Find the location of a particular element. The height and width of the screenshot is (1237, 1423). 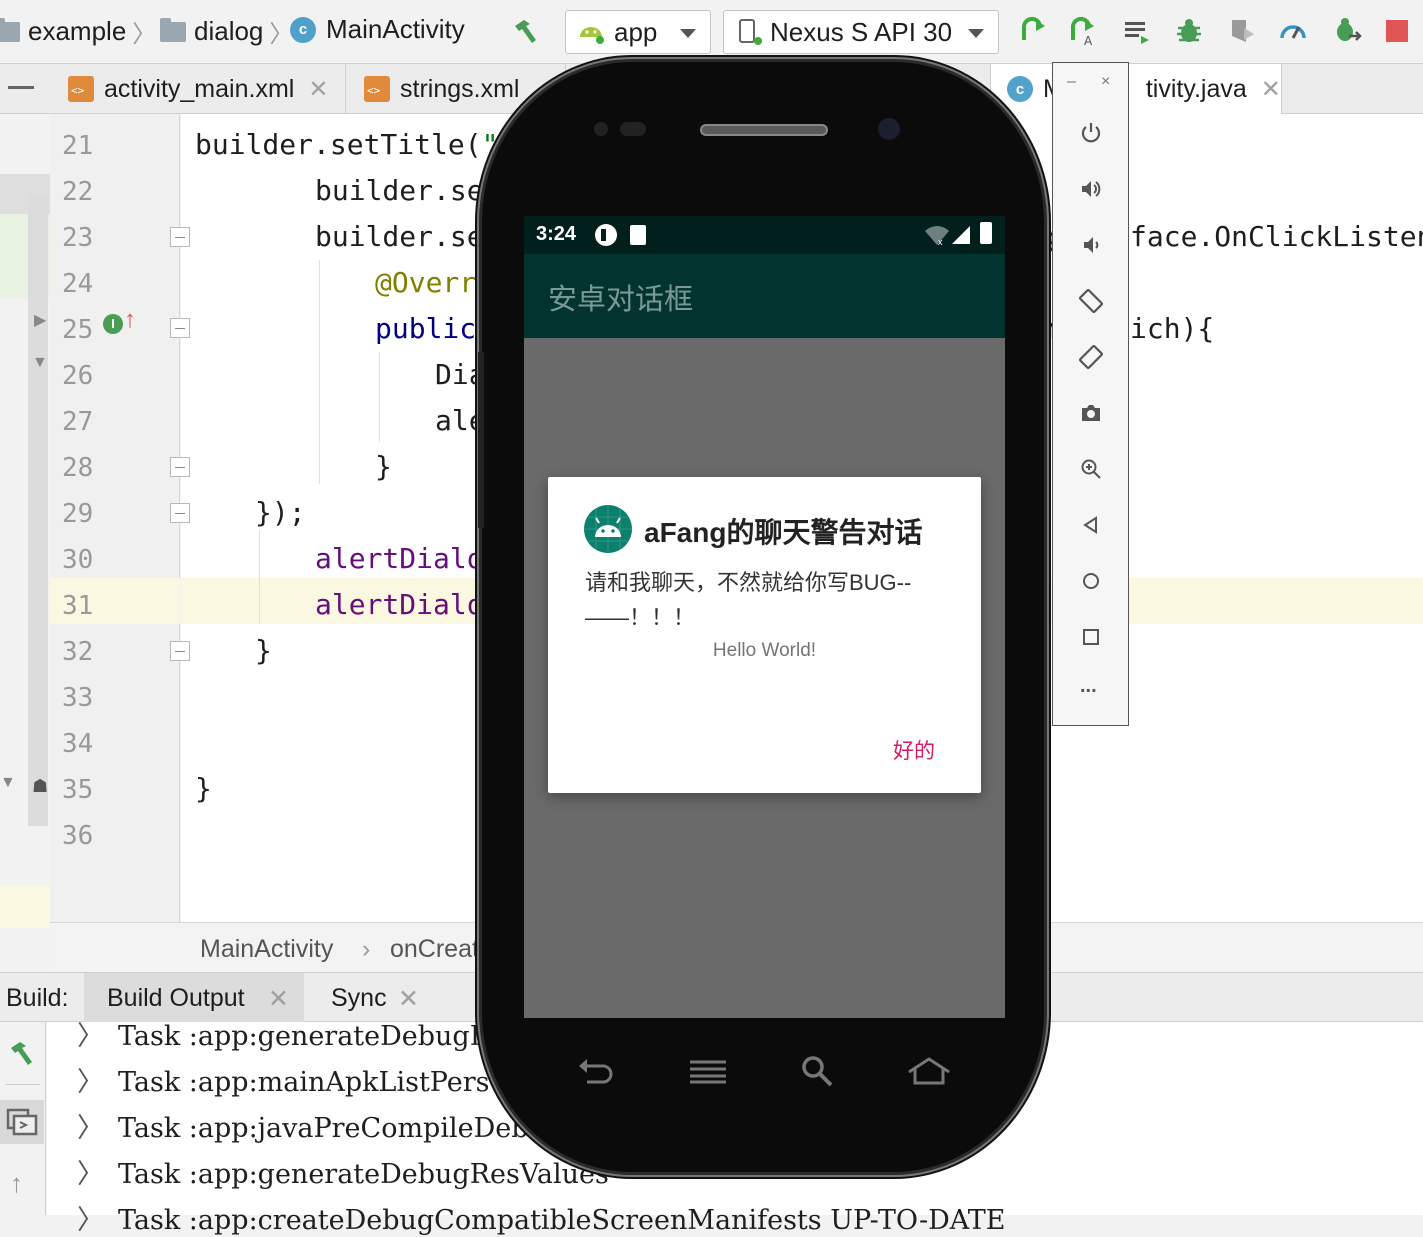

dialog-positive-button: 好的 is located at coordinates (914, 750).